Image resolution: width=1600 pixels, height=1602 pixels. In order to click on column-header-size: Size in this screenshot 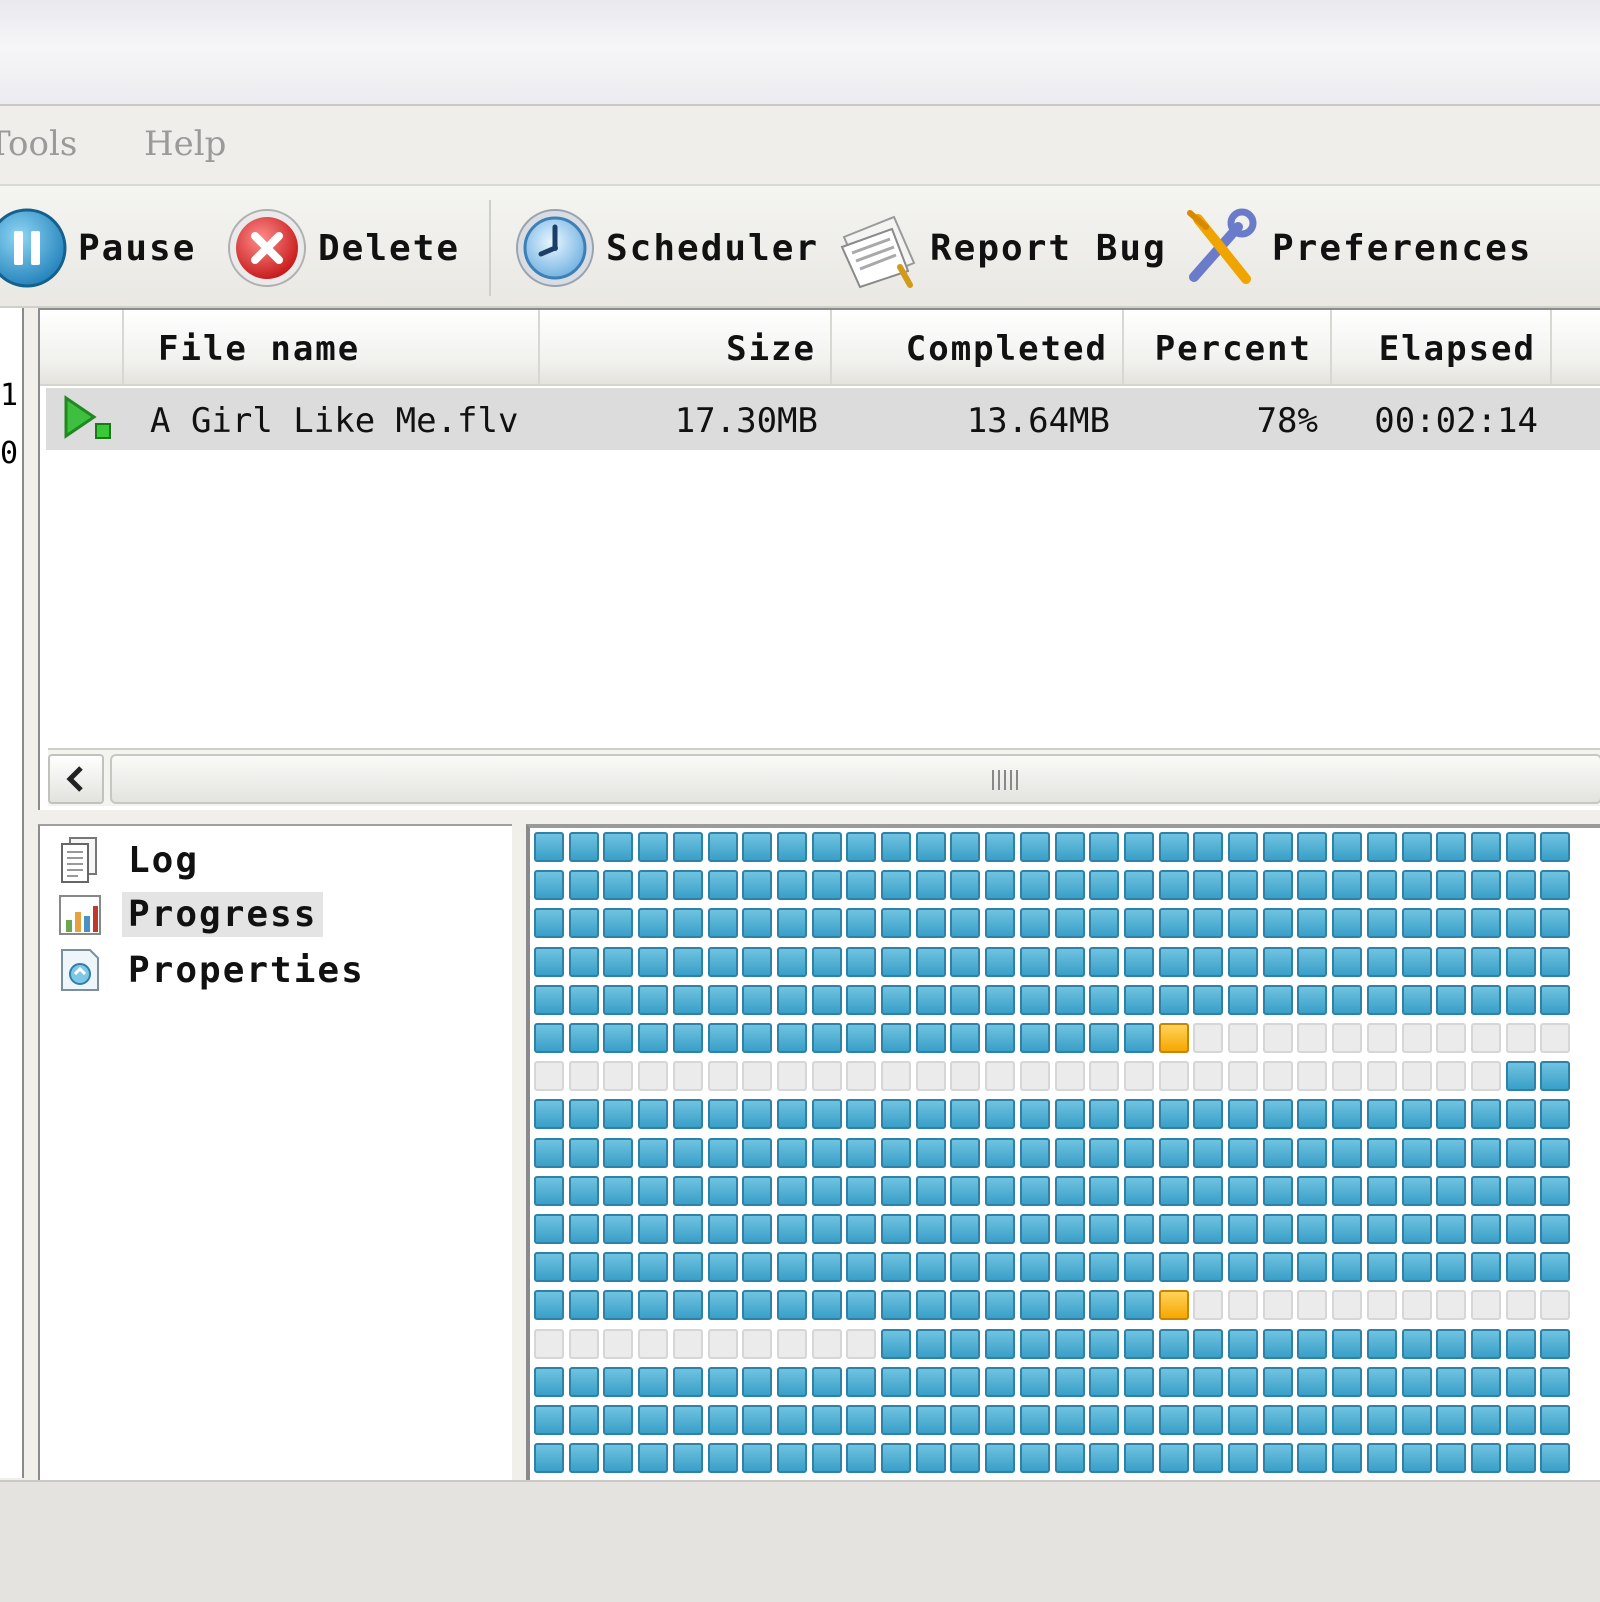, I will do `click(686, 347)`.